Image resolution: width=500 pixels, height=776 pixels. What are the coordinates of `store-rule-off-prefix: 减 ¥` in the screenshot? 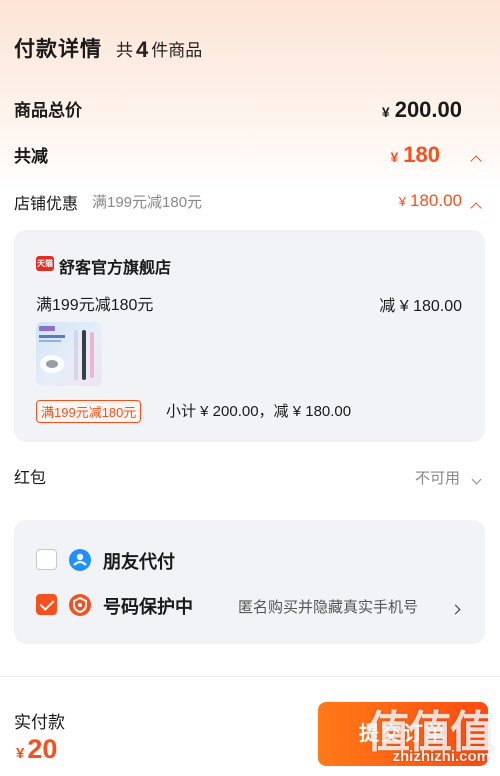 It's located at (394, 306).